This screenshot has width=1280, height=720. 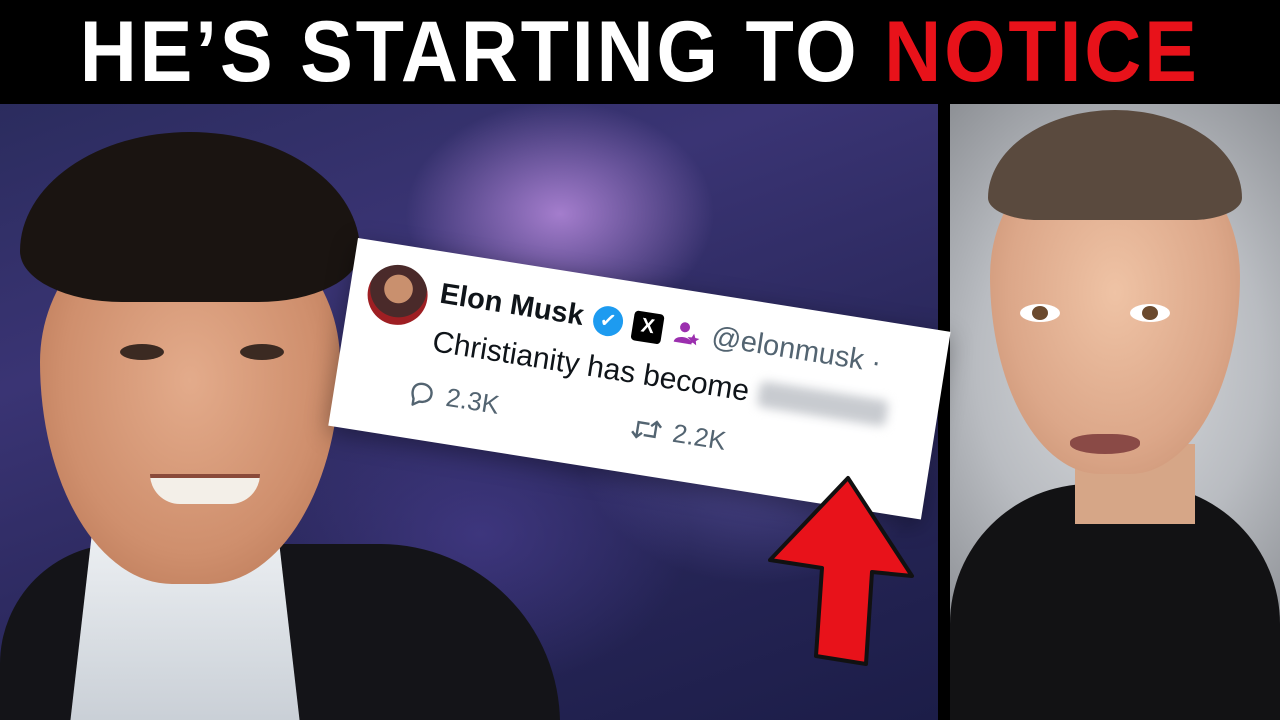 What do you see at coordinates (470, 52) in the screenshot?
I see `headline-part1: HE’S STARTING TO` at bounding box center [470, 52].